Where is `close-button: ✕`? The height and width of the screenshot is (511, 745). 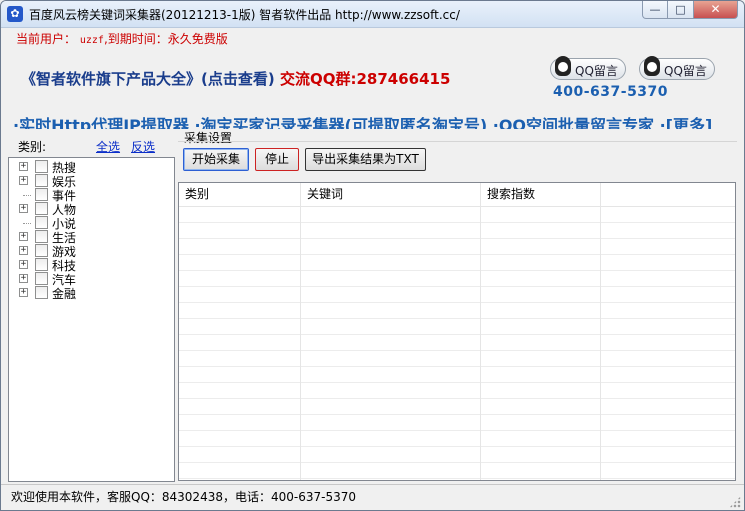
close-button: ✕ is located at coordinates (716, 10).